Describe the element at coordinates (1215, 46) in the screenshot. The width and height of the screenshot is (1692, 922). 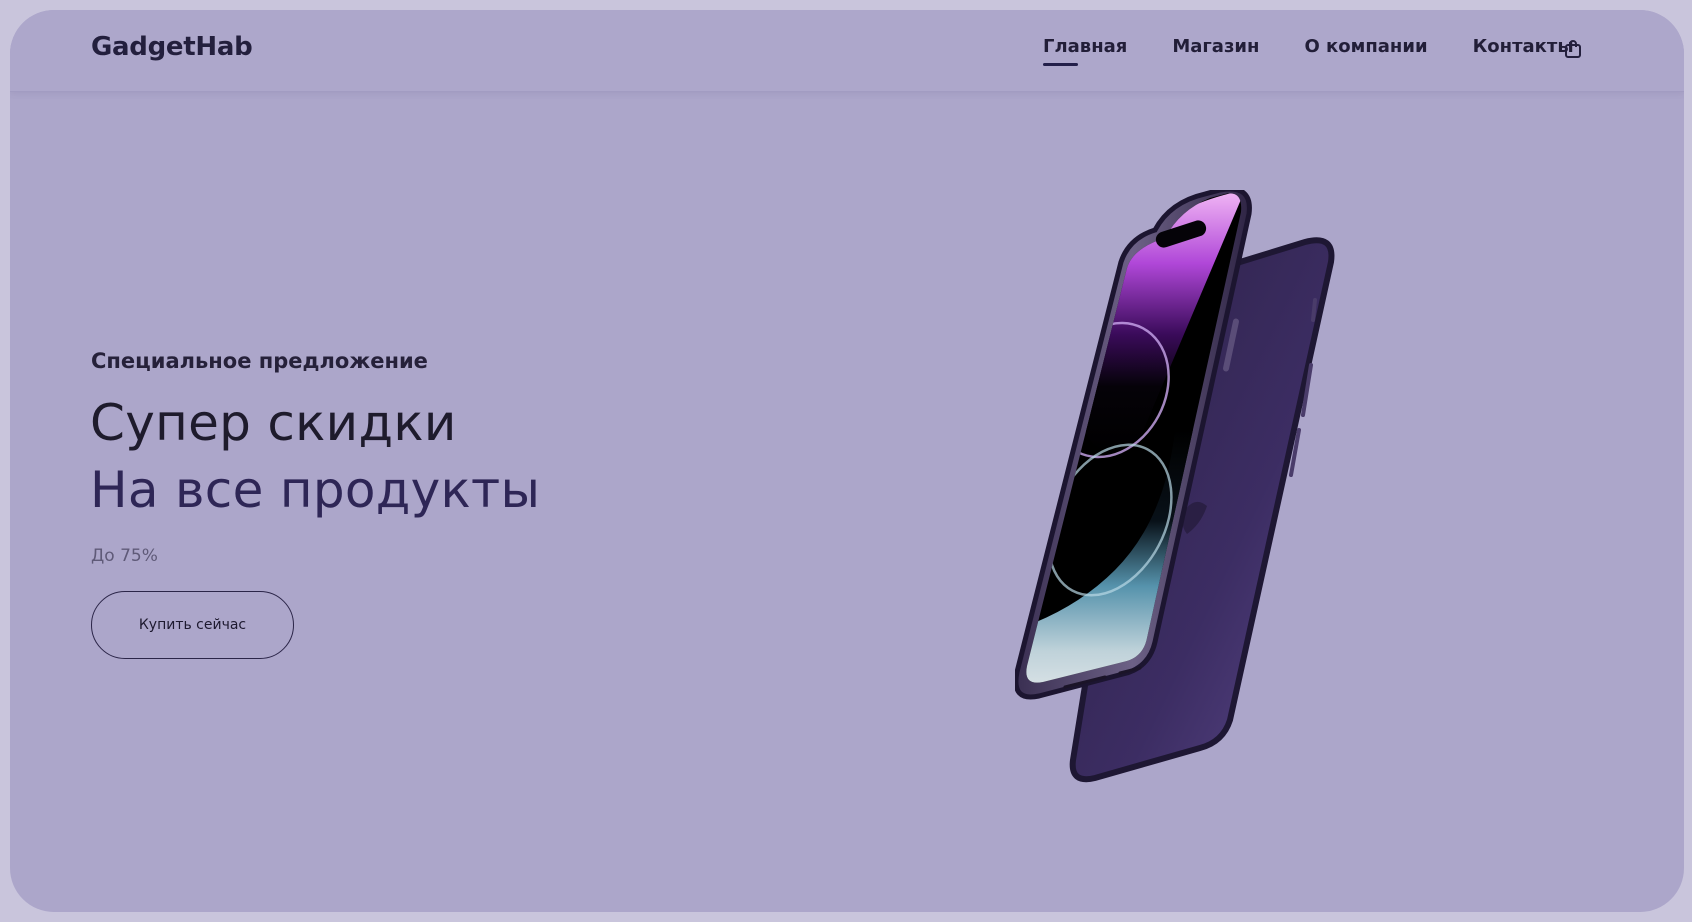
I see `nav-item-shop: Магазин` at that location.